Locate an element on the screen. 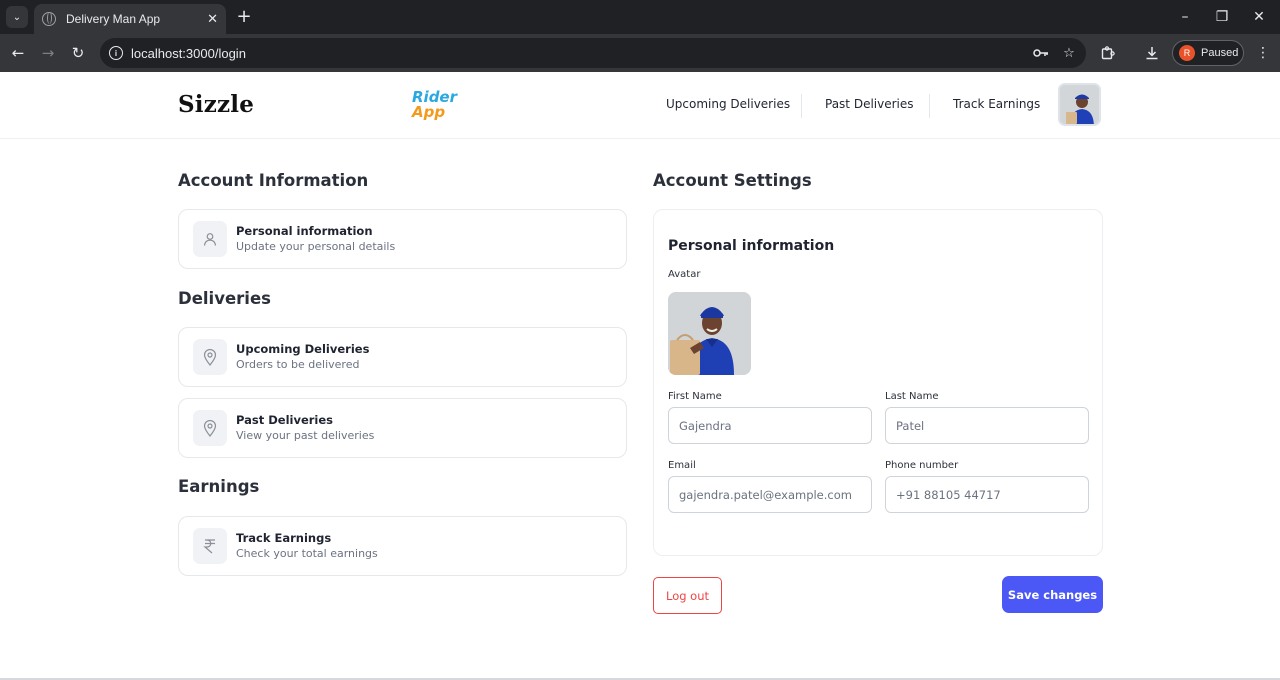 Image resolution: width=1280 pixels, height=680 pixels. track-earnings-card: Track Earnings Check your total earnings is located at coordinates (402, 546).